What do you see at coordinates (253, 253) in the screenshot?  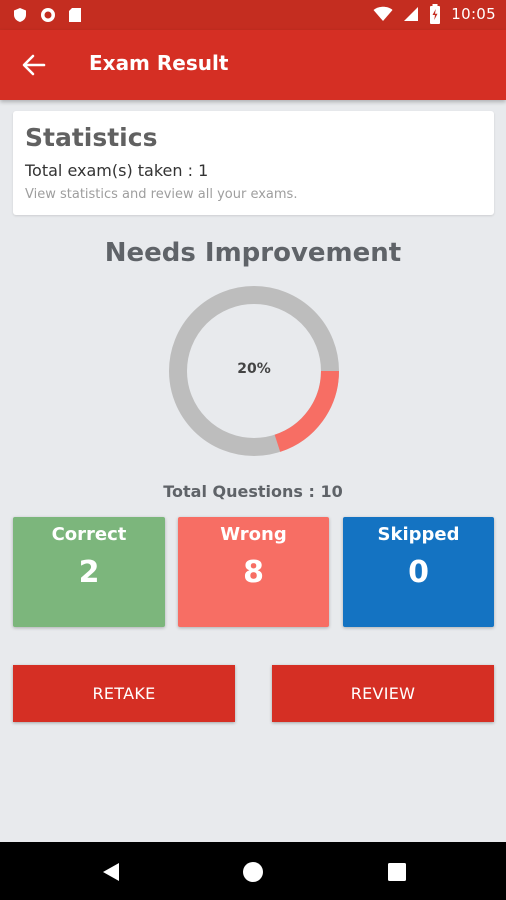 I see `result-verdict: Needs Improvement` at bounding box center [253, 253].